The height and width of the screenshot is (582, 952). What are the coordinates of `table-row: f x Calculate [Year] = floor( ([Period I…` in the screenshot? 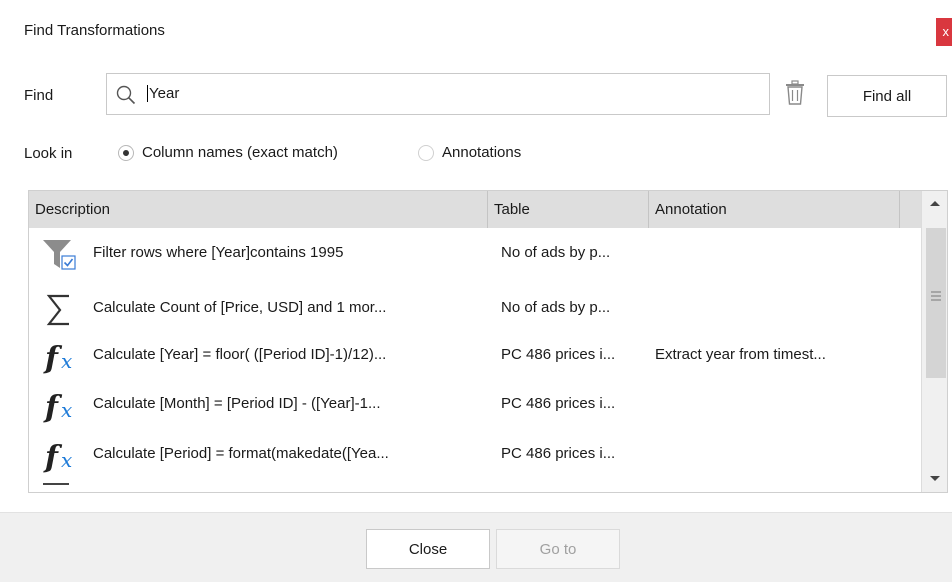 It's located at (475, 356).